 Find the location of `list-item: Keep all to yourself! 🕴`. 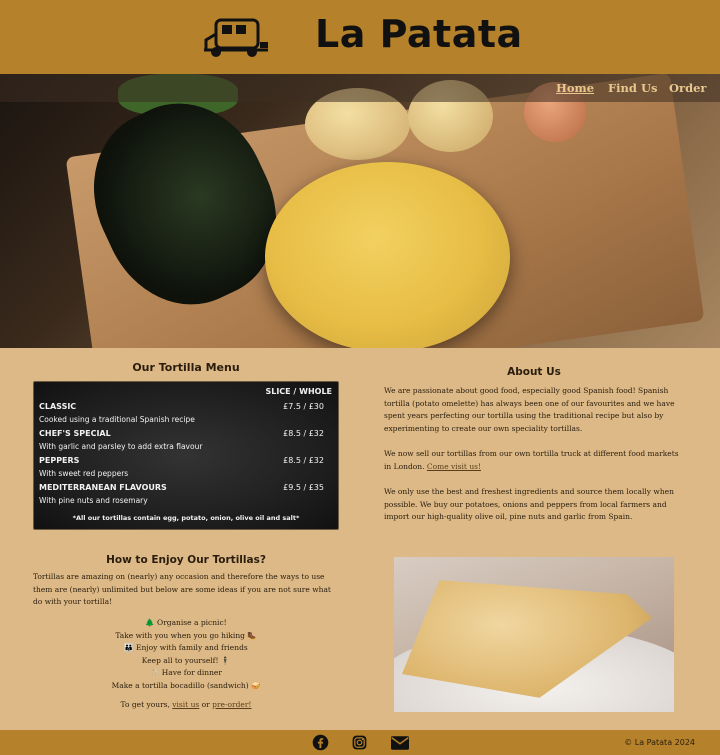

list-item: Keep all to yourself! 🕴 is located at coordinates (186, 660).